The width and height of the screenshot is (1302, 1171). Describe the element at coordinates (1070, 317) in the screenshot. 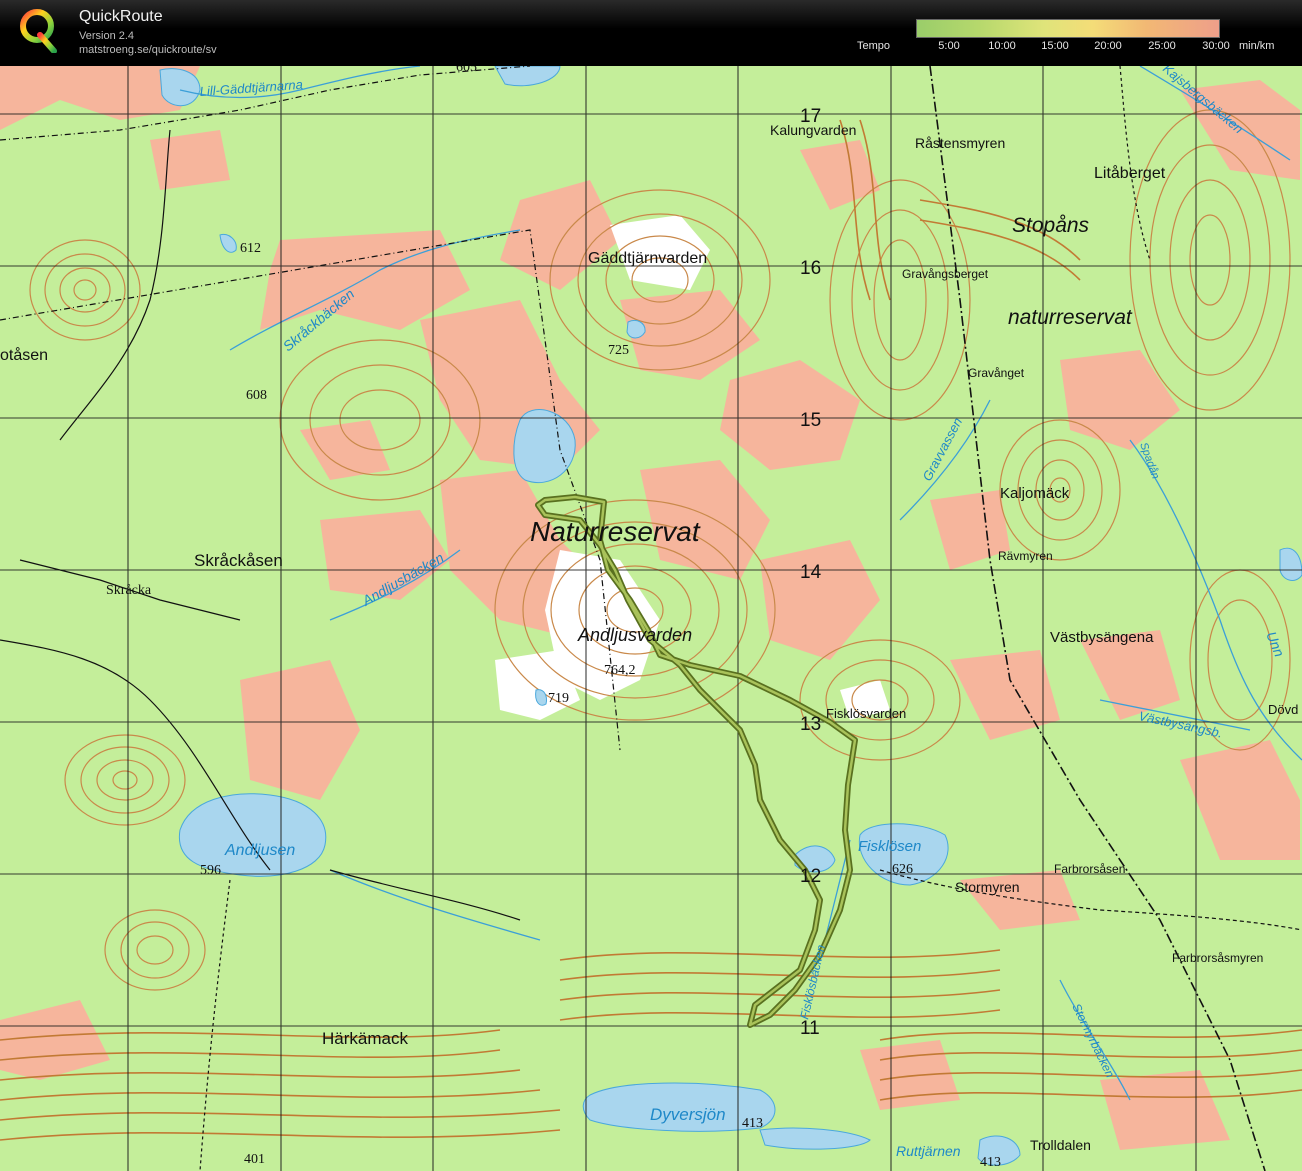

I see `place-label: naturreservat` at that location.